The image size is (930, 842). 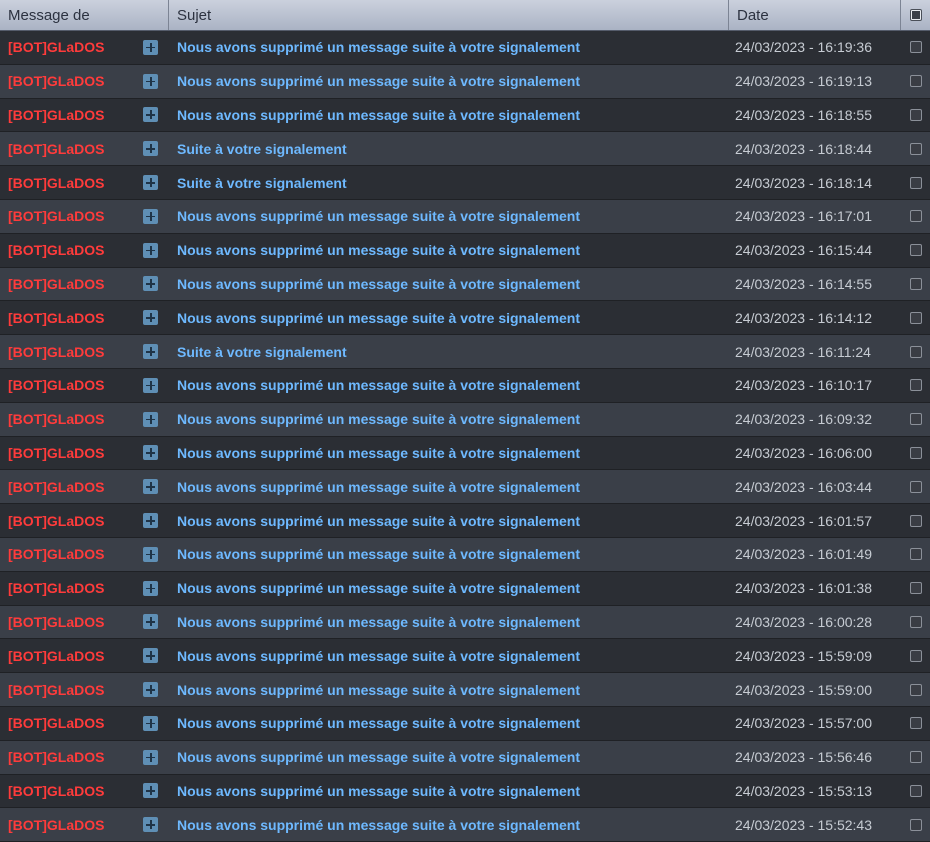 What do you see at coordinates (915, 15) in the screenshot?
I see `select-all-checkbox` at bounding box center [915, 15].